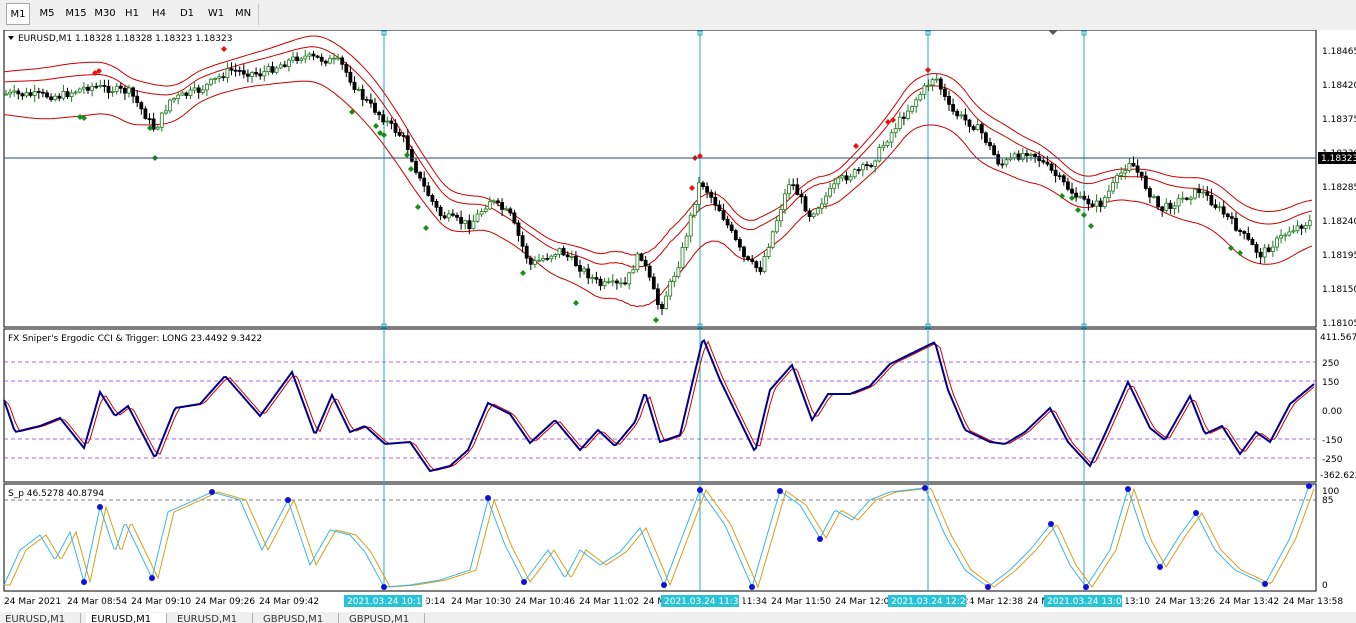  What do you see at coordinates (132, 14) in the screenshot?
I see `tf-h1-button: H1` at bounding box center [132, 14].